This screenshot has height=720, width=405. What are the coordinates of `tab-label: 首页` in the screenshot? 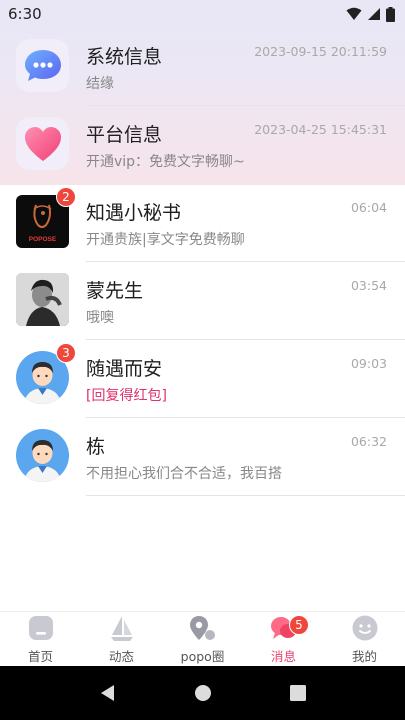 It's located at (40, 656).